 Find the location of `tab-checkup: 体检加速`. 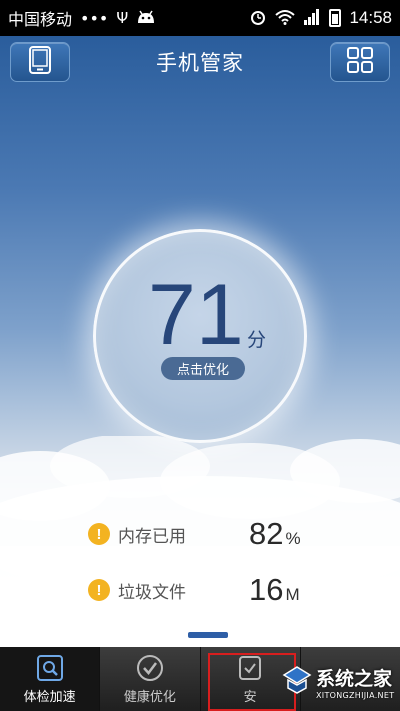

tab-checkup: 体检加速 is located at coordinates (50, 679).